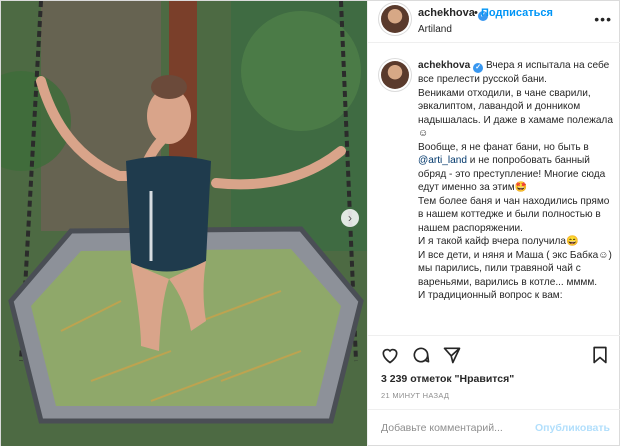 The width and height of the screenshot is (620, 446). I want to click on post-actions, so click(494, 355).